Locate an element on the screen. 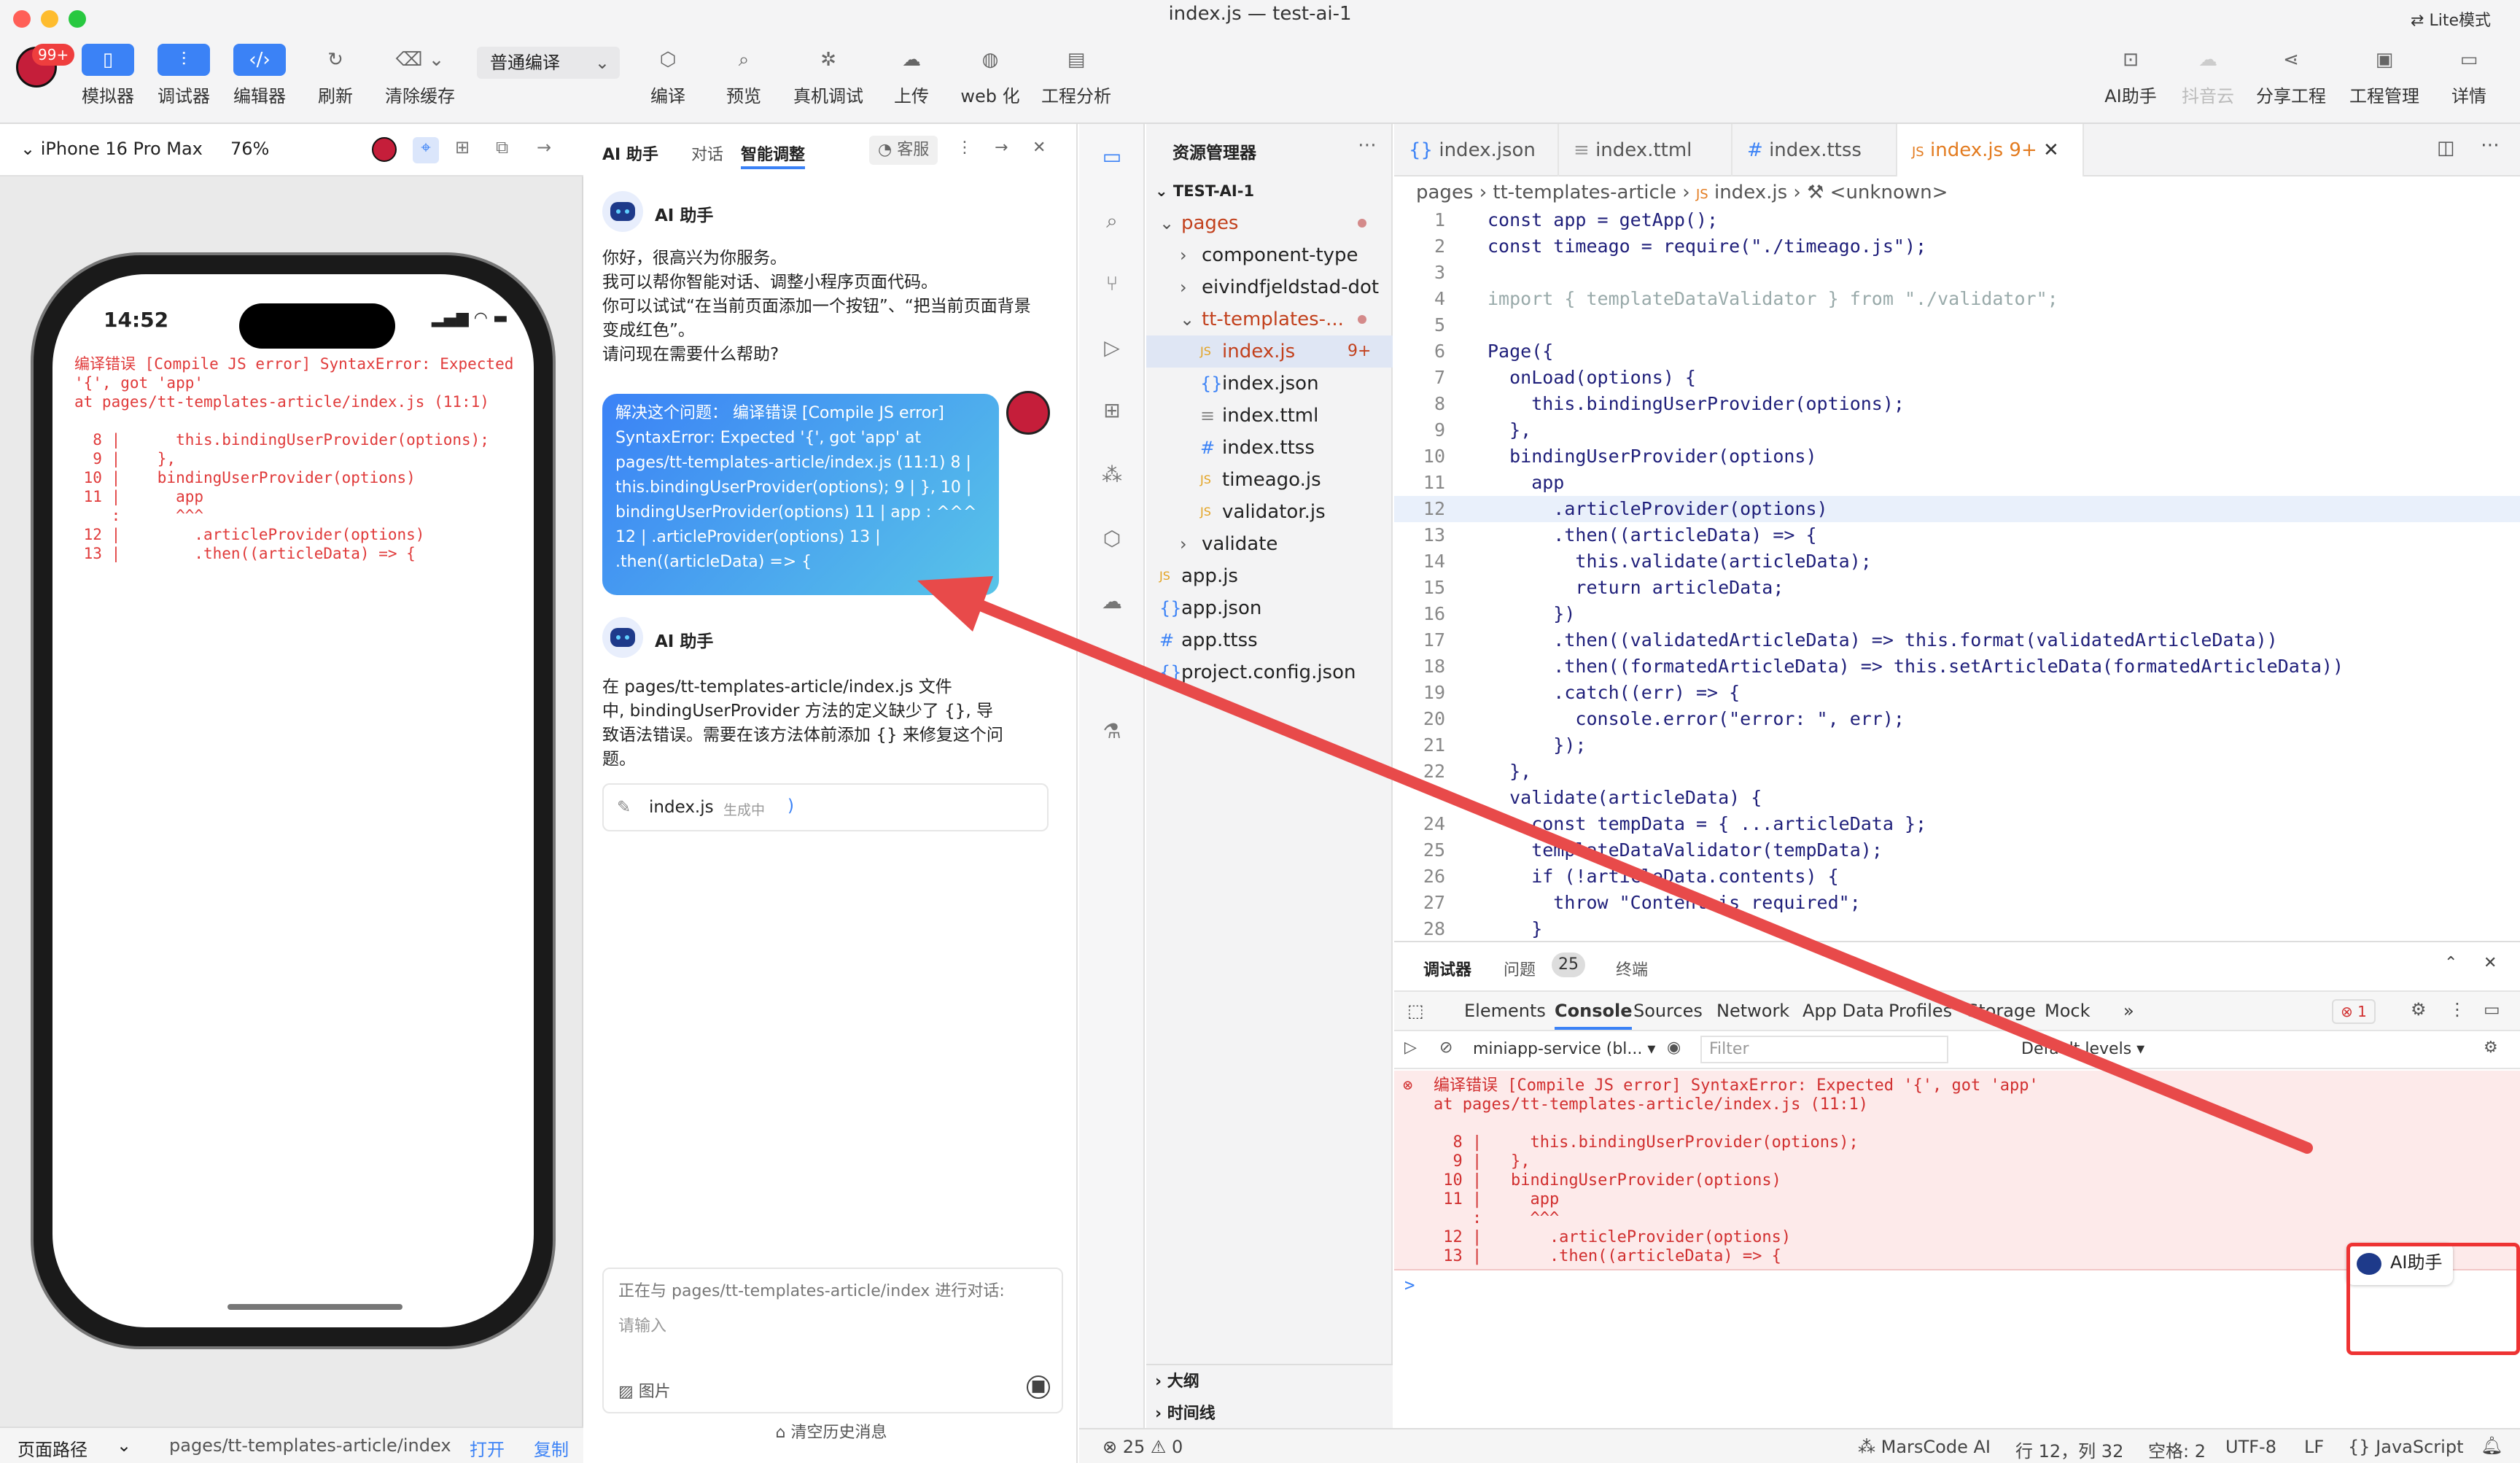  tab-index-ttss: # index.ttss is located at coordinates (1814, 150).